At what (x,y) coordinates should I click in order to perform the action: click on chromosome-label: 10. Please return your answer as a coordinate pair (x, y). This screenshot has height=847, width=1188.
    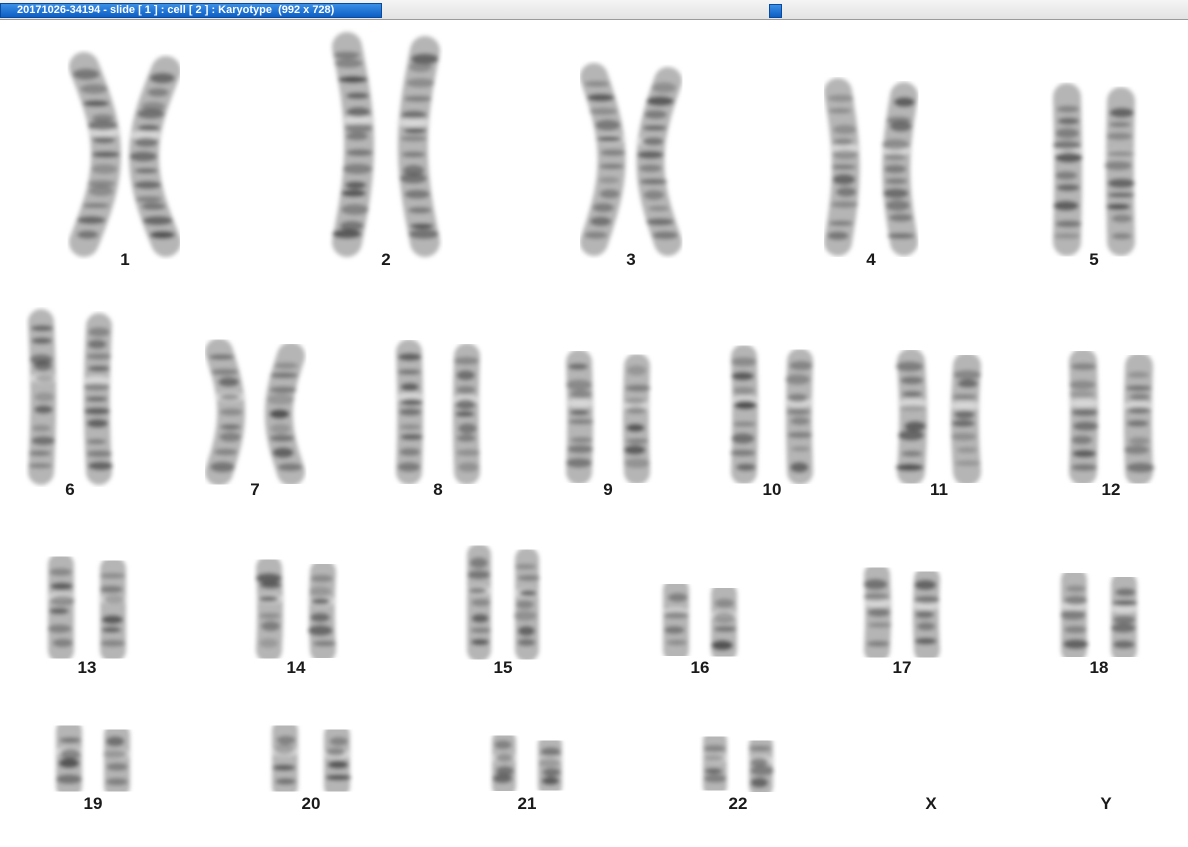
    Looking at the image, I should click on (772, 489).